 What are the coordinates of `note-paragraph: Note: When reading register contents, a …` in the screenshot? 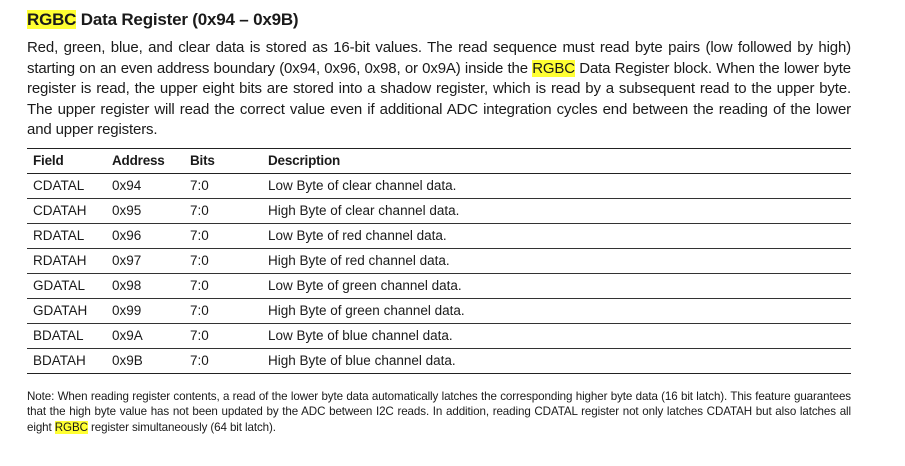 It's located at (439, 412).